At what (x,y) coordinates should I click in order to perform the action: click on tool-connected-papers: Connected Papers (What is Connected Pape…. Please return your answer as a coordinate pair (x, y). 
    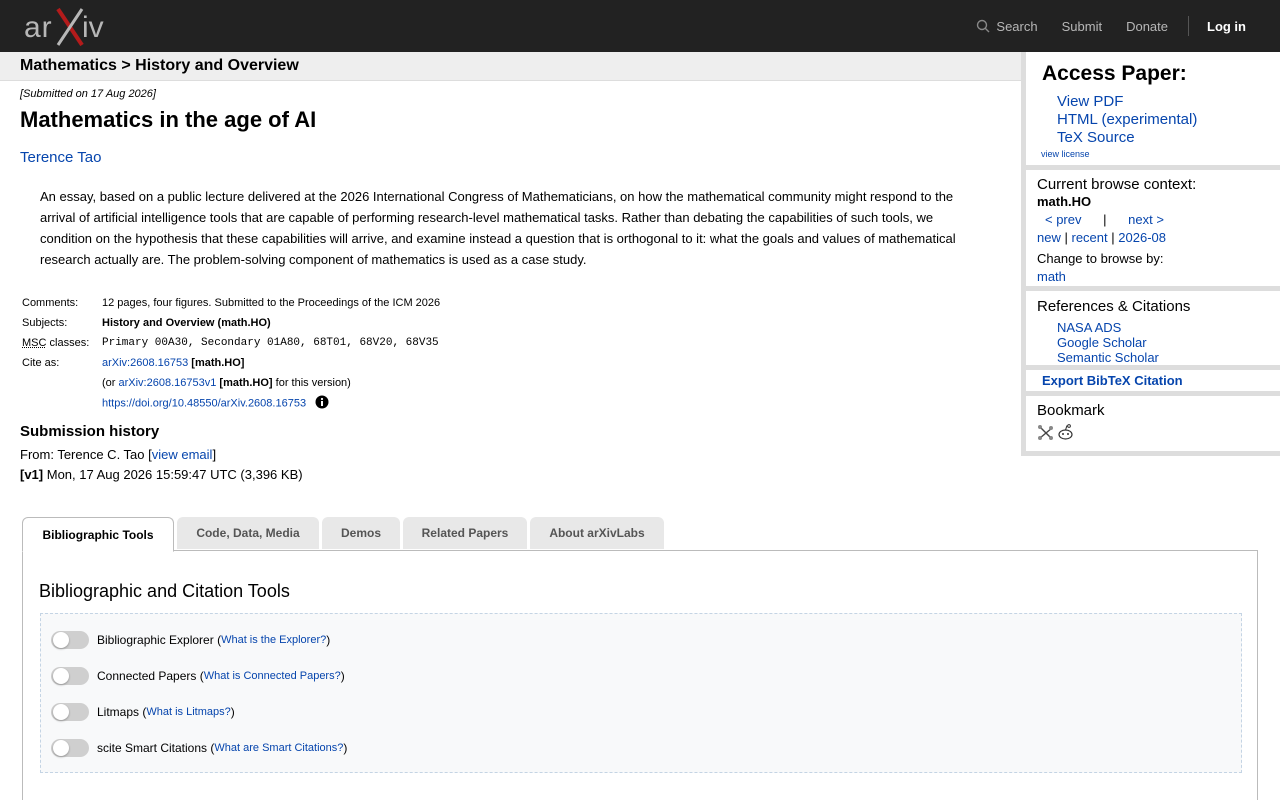
    Looking at the image, I should click on (198, 676).